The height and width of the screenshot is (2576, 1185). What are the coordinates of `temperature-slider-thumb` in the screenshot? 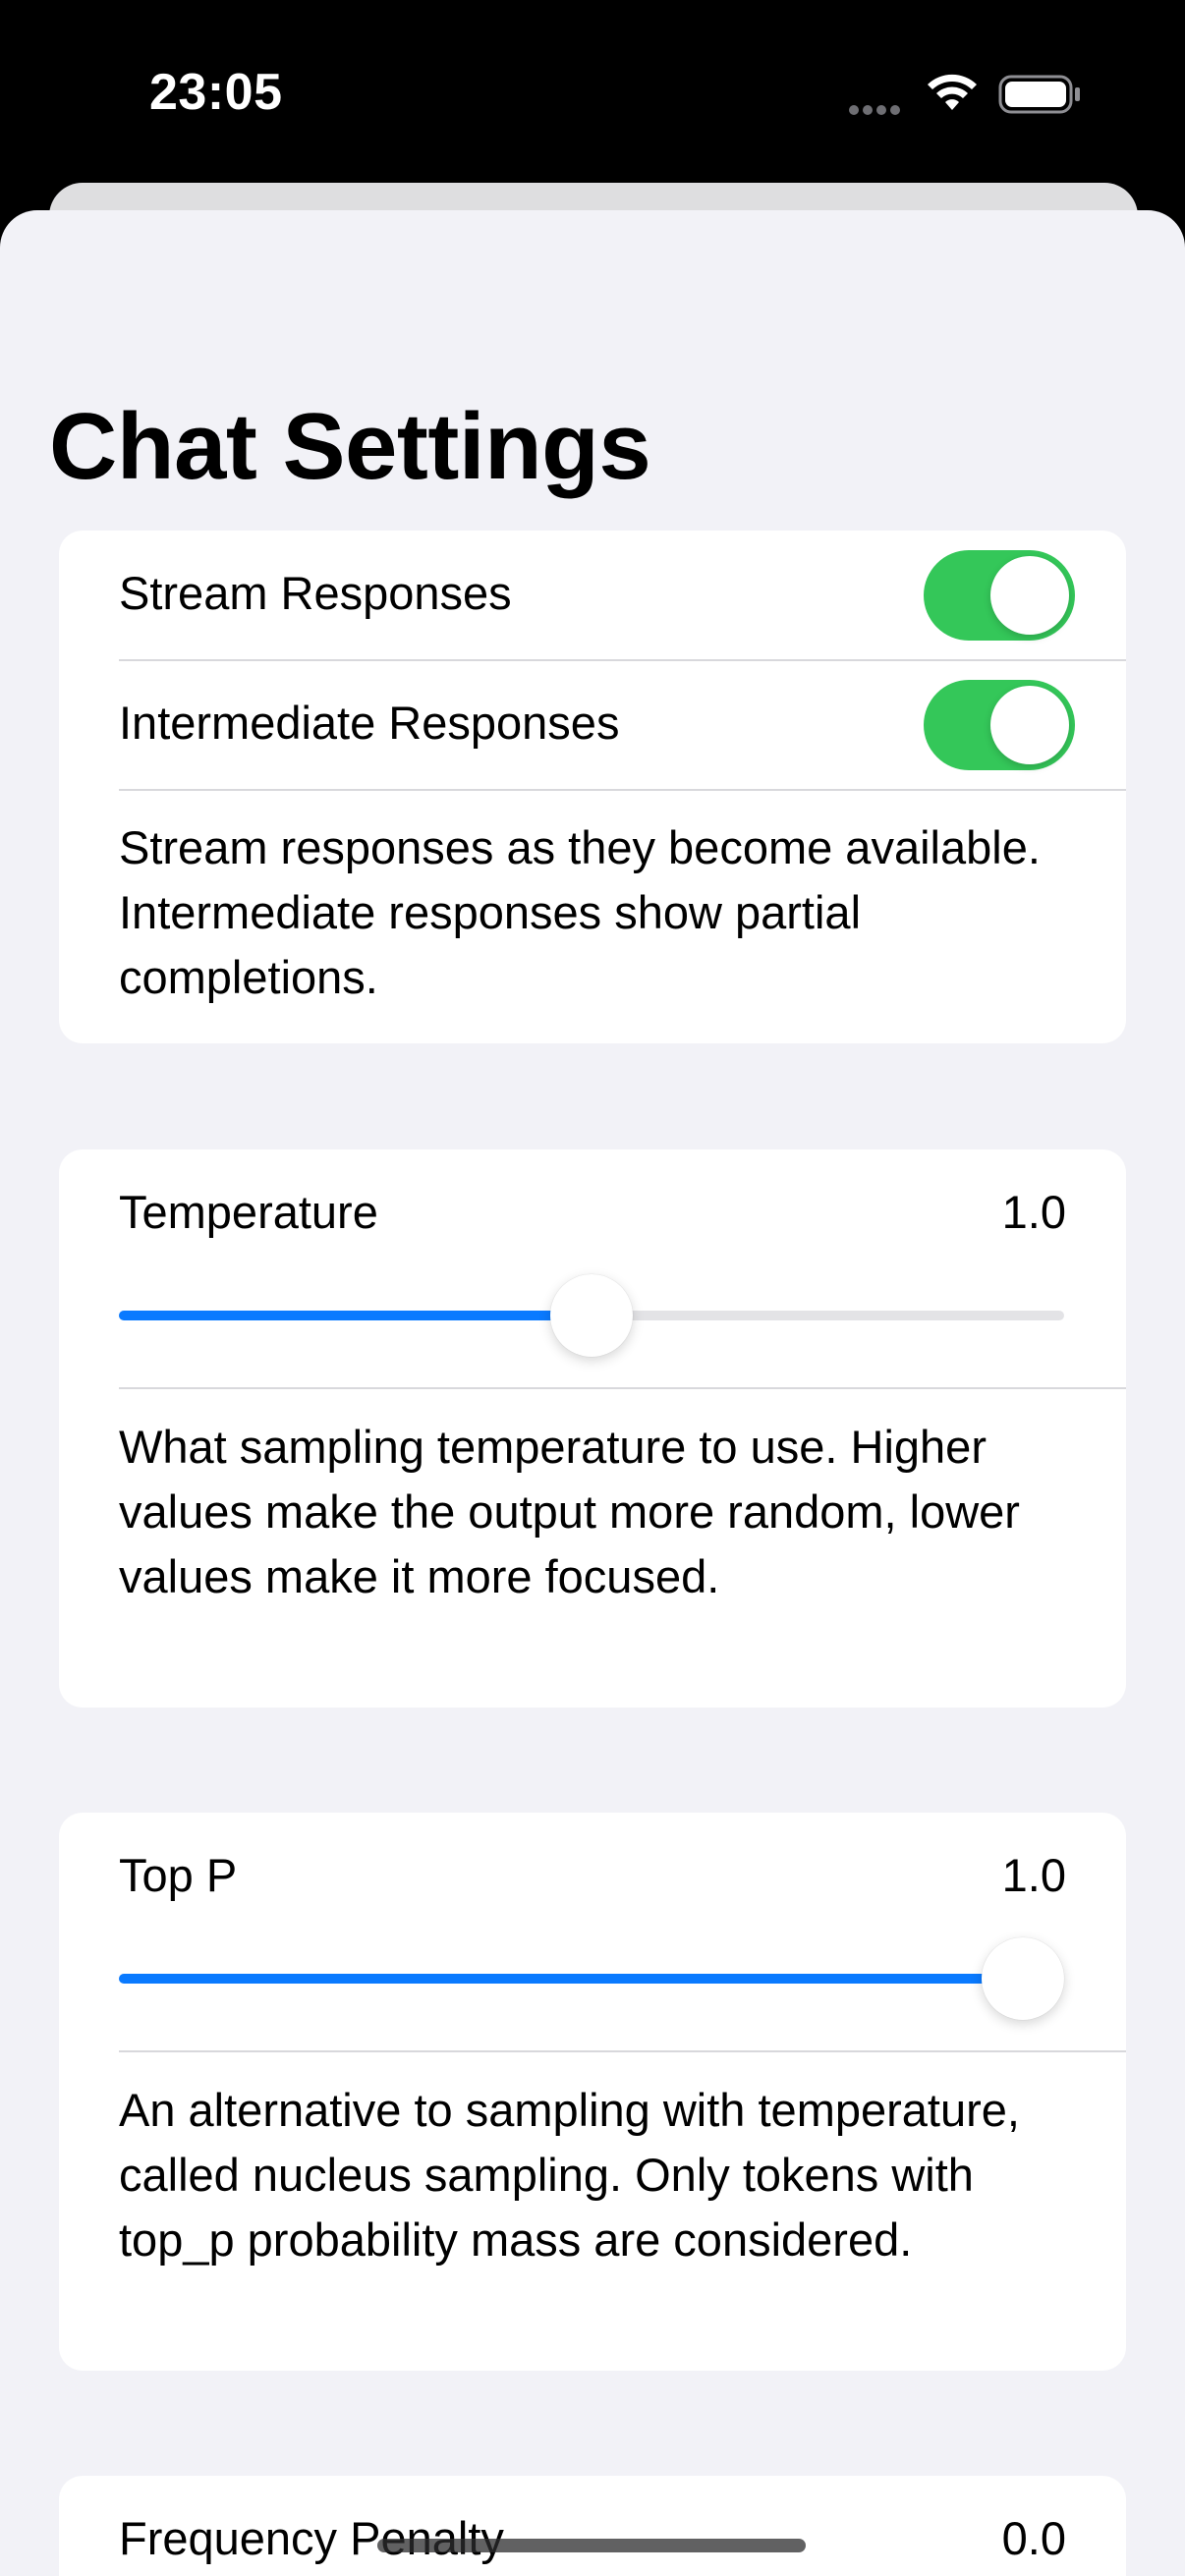 It's located at (592, 1315).